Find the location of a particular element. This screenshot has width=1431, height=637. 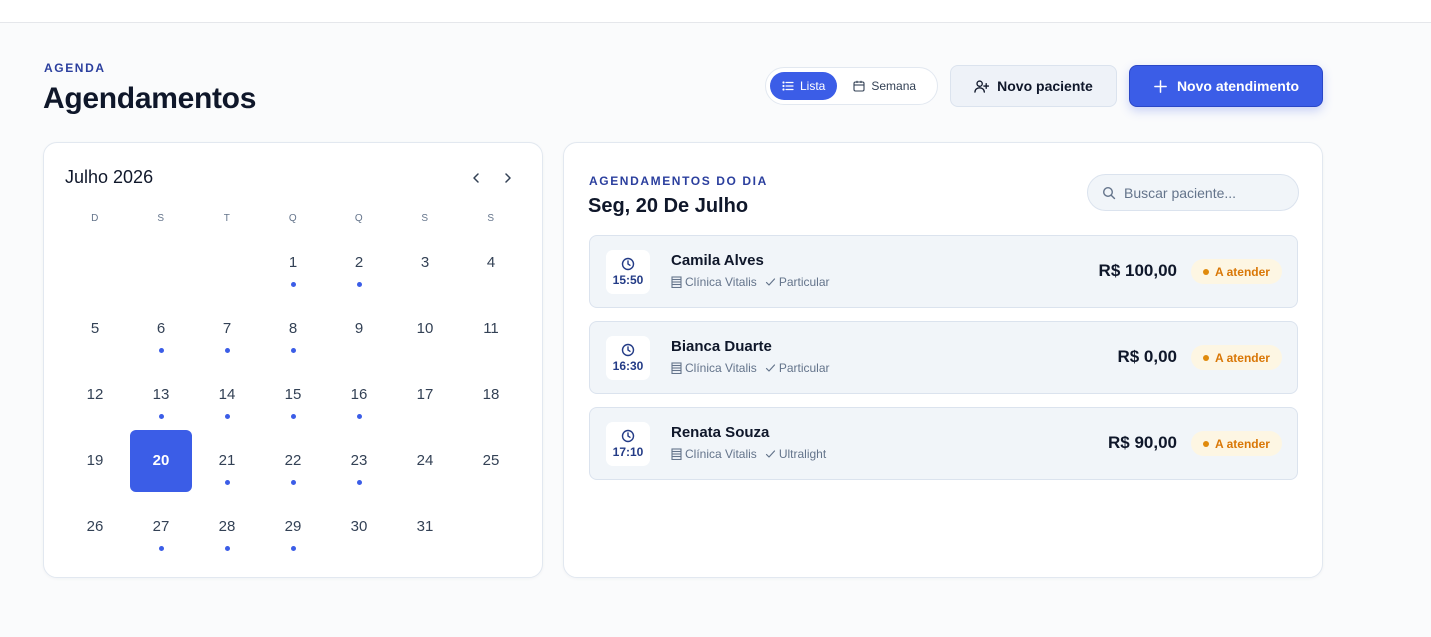

calendar-day-number: 12 is located at coordinates (95, 394).